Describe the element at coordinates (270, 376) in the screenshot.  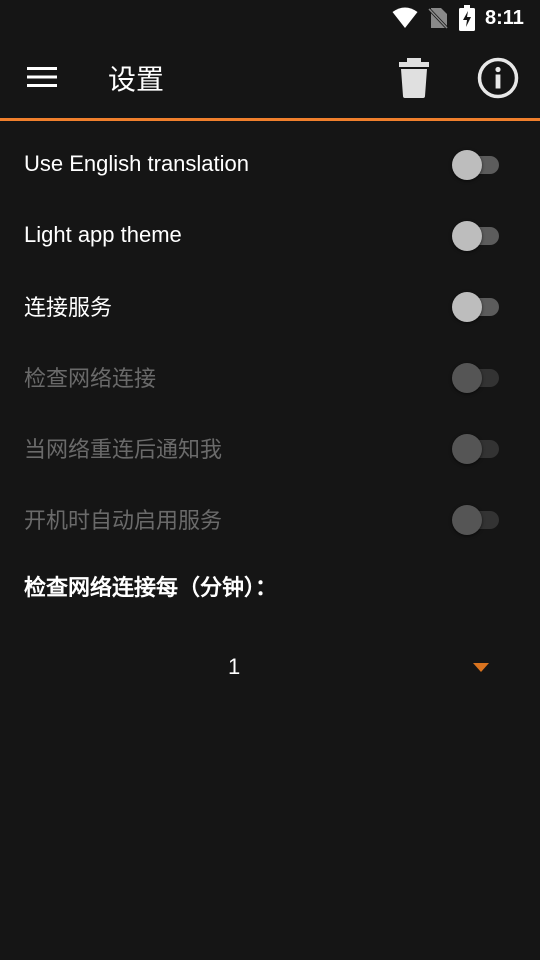
I see `setting-row-check-network: 检查网络连接` at that location.